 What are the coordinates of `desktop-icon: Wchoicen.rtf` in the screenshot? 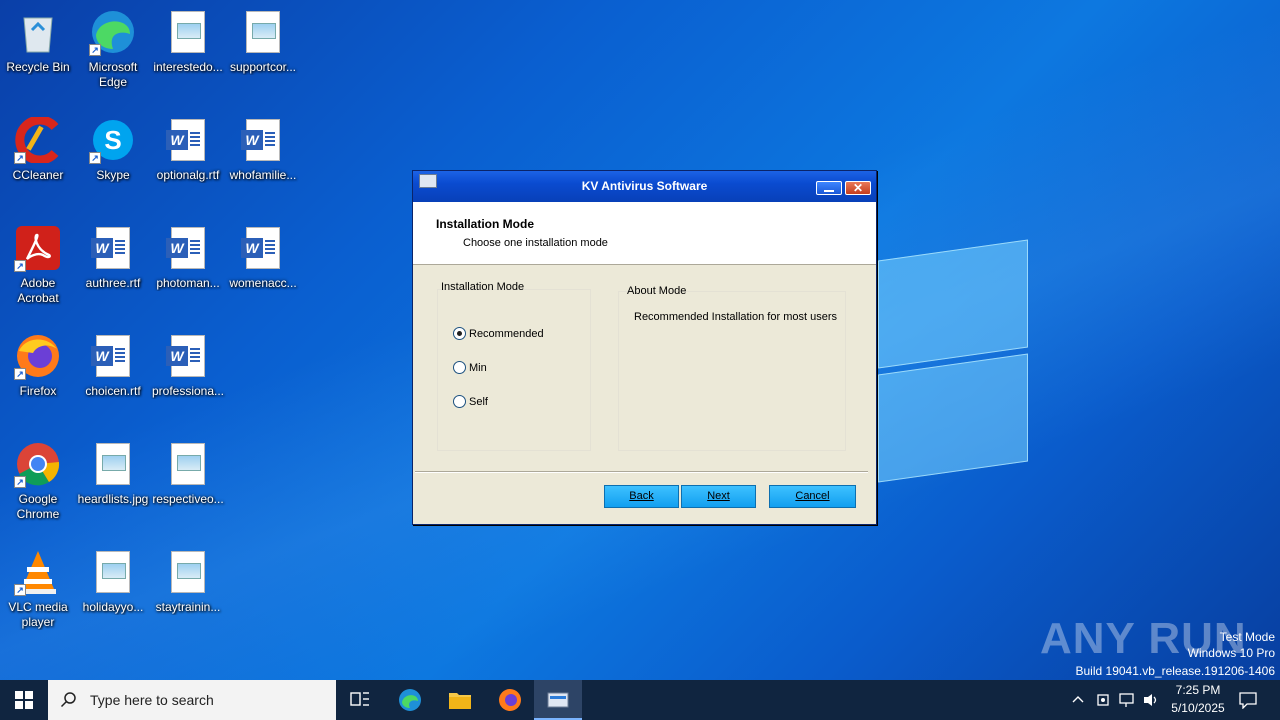 It's located at (113, 365).